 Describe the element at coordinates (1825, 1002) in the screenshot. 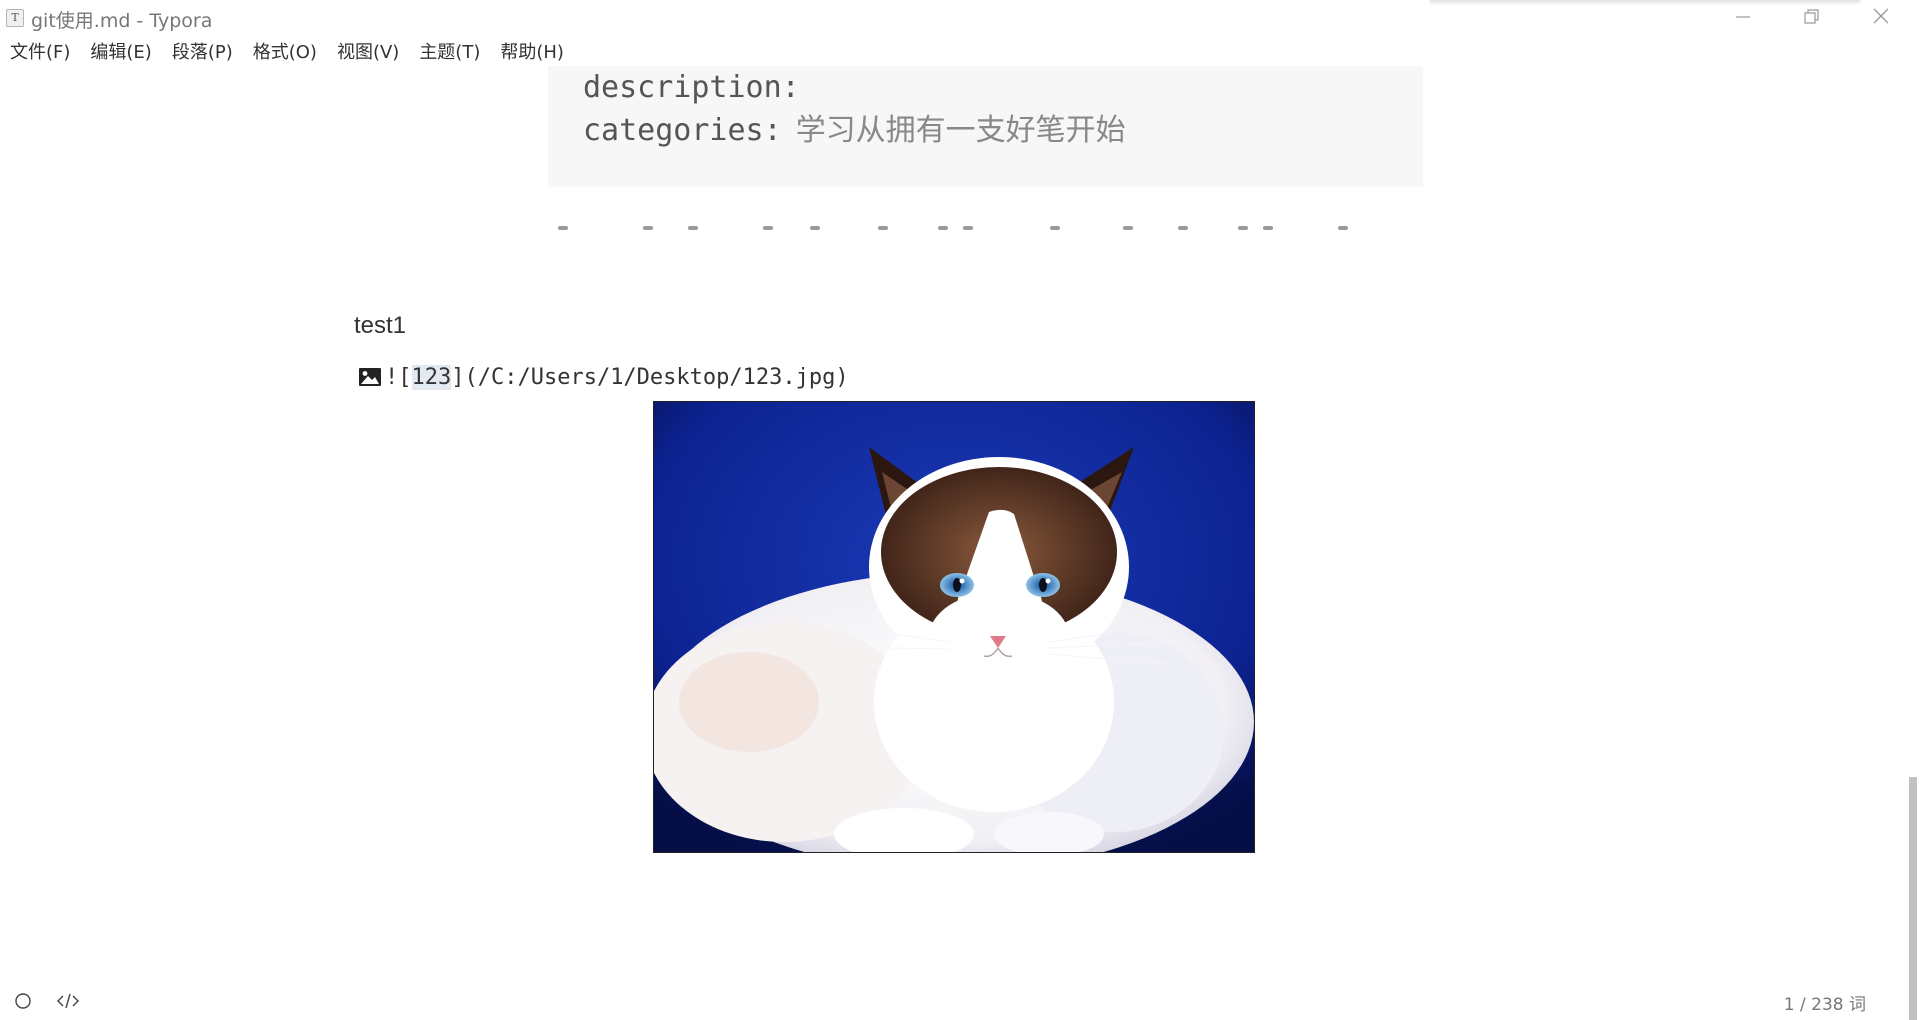

I see `word-count: 1 / 238 词` at that location.